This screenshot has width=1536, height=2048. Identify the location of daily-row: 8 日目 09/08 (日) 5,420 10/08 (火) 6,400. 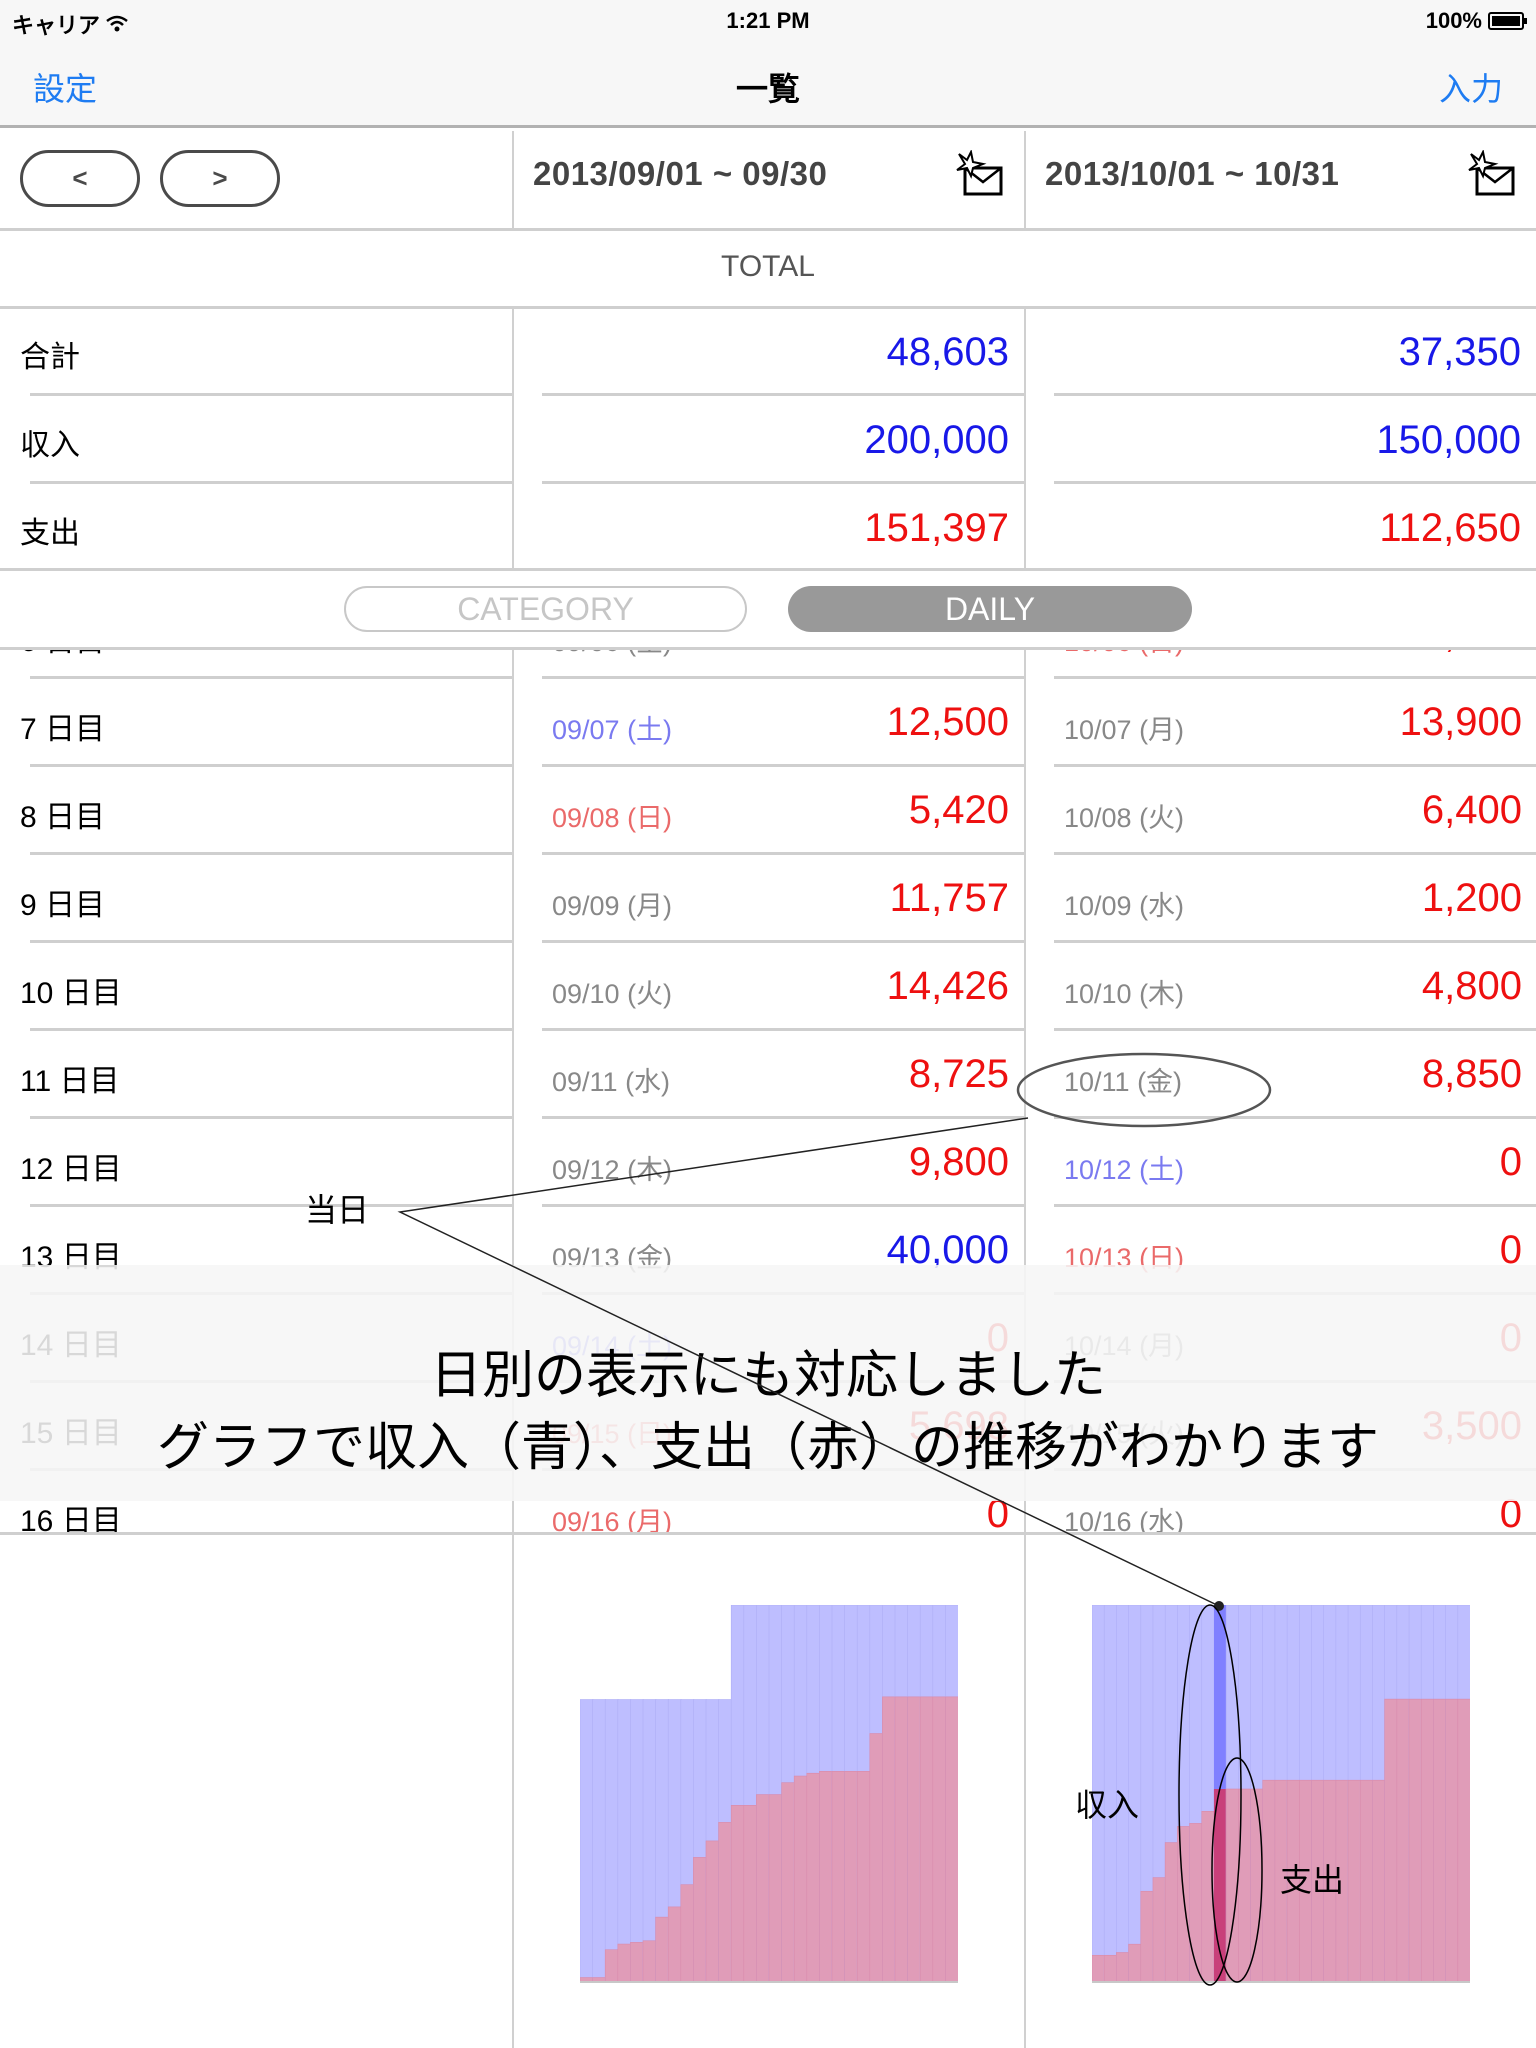
(768, 810).